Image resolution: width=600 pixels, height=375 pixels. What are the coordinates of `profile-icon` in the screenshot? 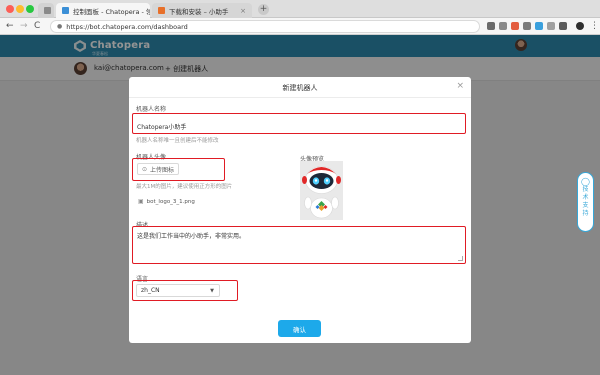 It's located at (580, 26).